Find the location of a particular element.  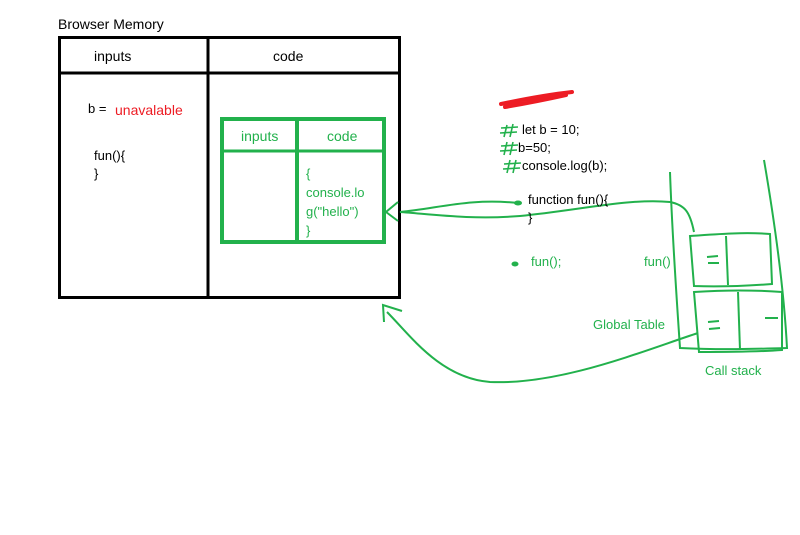

function-object-code-body: { console.lo g("hello") } is located at coordinates (342, 202).